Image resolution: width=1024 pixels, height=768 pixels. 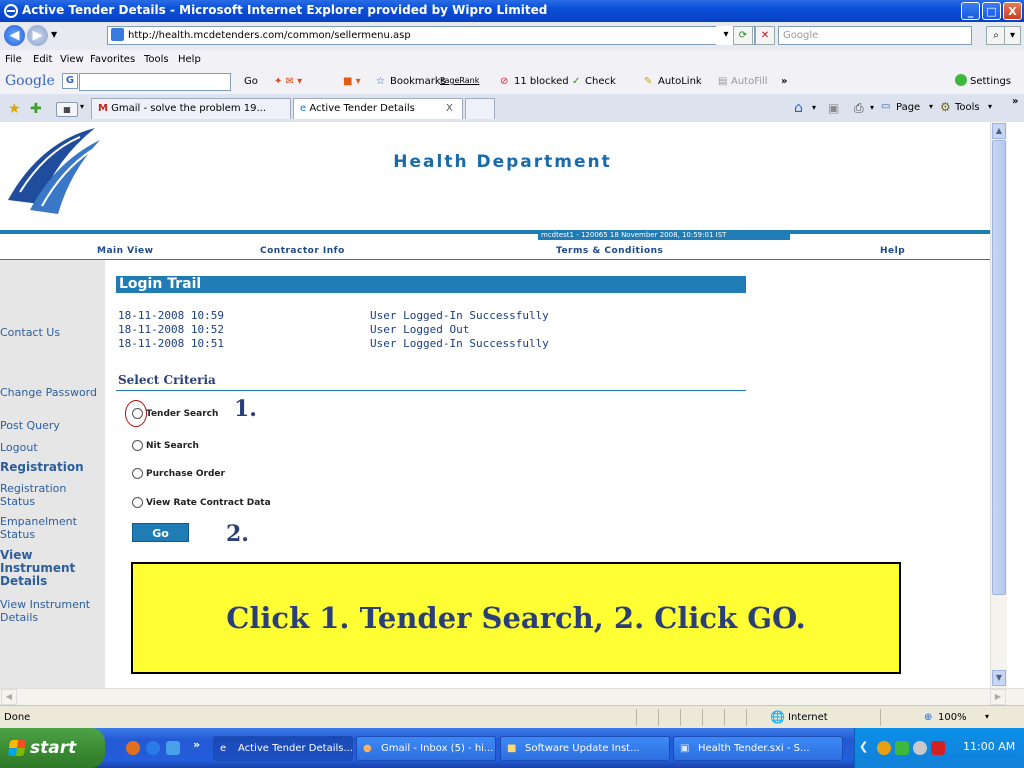 What do you see at coordinates (160, 532) in the screenshot?
I see `go-button: Go` at bounding box center [160, 532].